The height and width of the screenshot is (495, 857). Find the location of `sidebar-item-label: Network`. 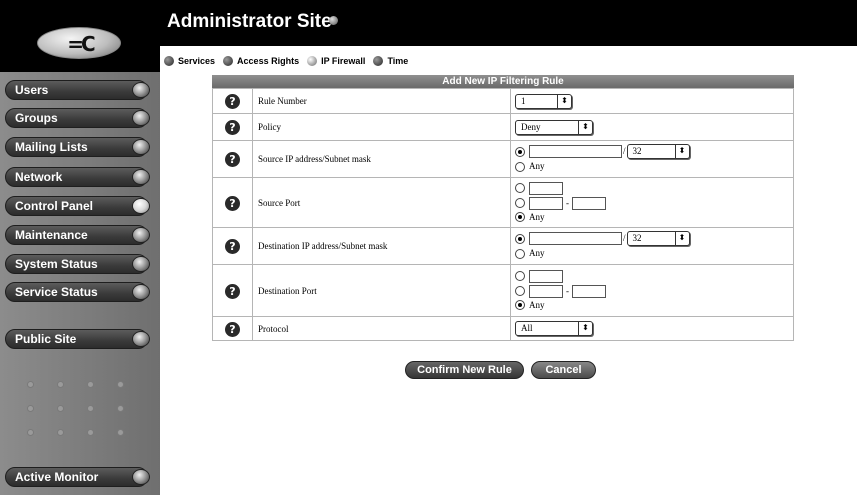

sidebar-item-label: Network is located at coordinates (39, 177).